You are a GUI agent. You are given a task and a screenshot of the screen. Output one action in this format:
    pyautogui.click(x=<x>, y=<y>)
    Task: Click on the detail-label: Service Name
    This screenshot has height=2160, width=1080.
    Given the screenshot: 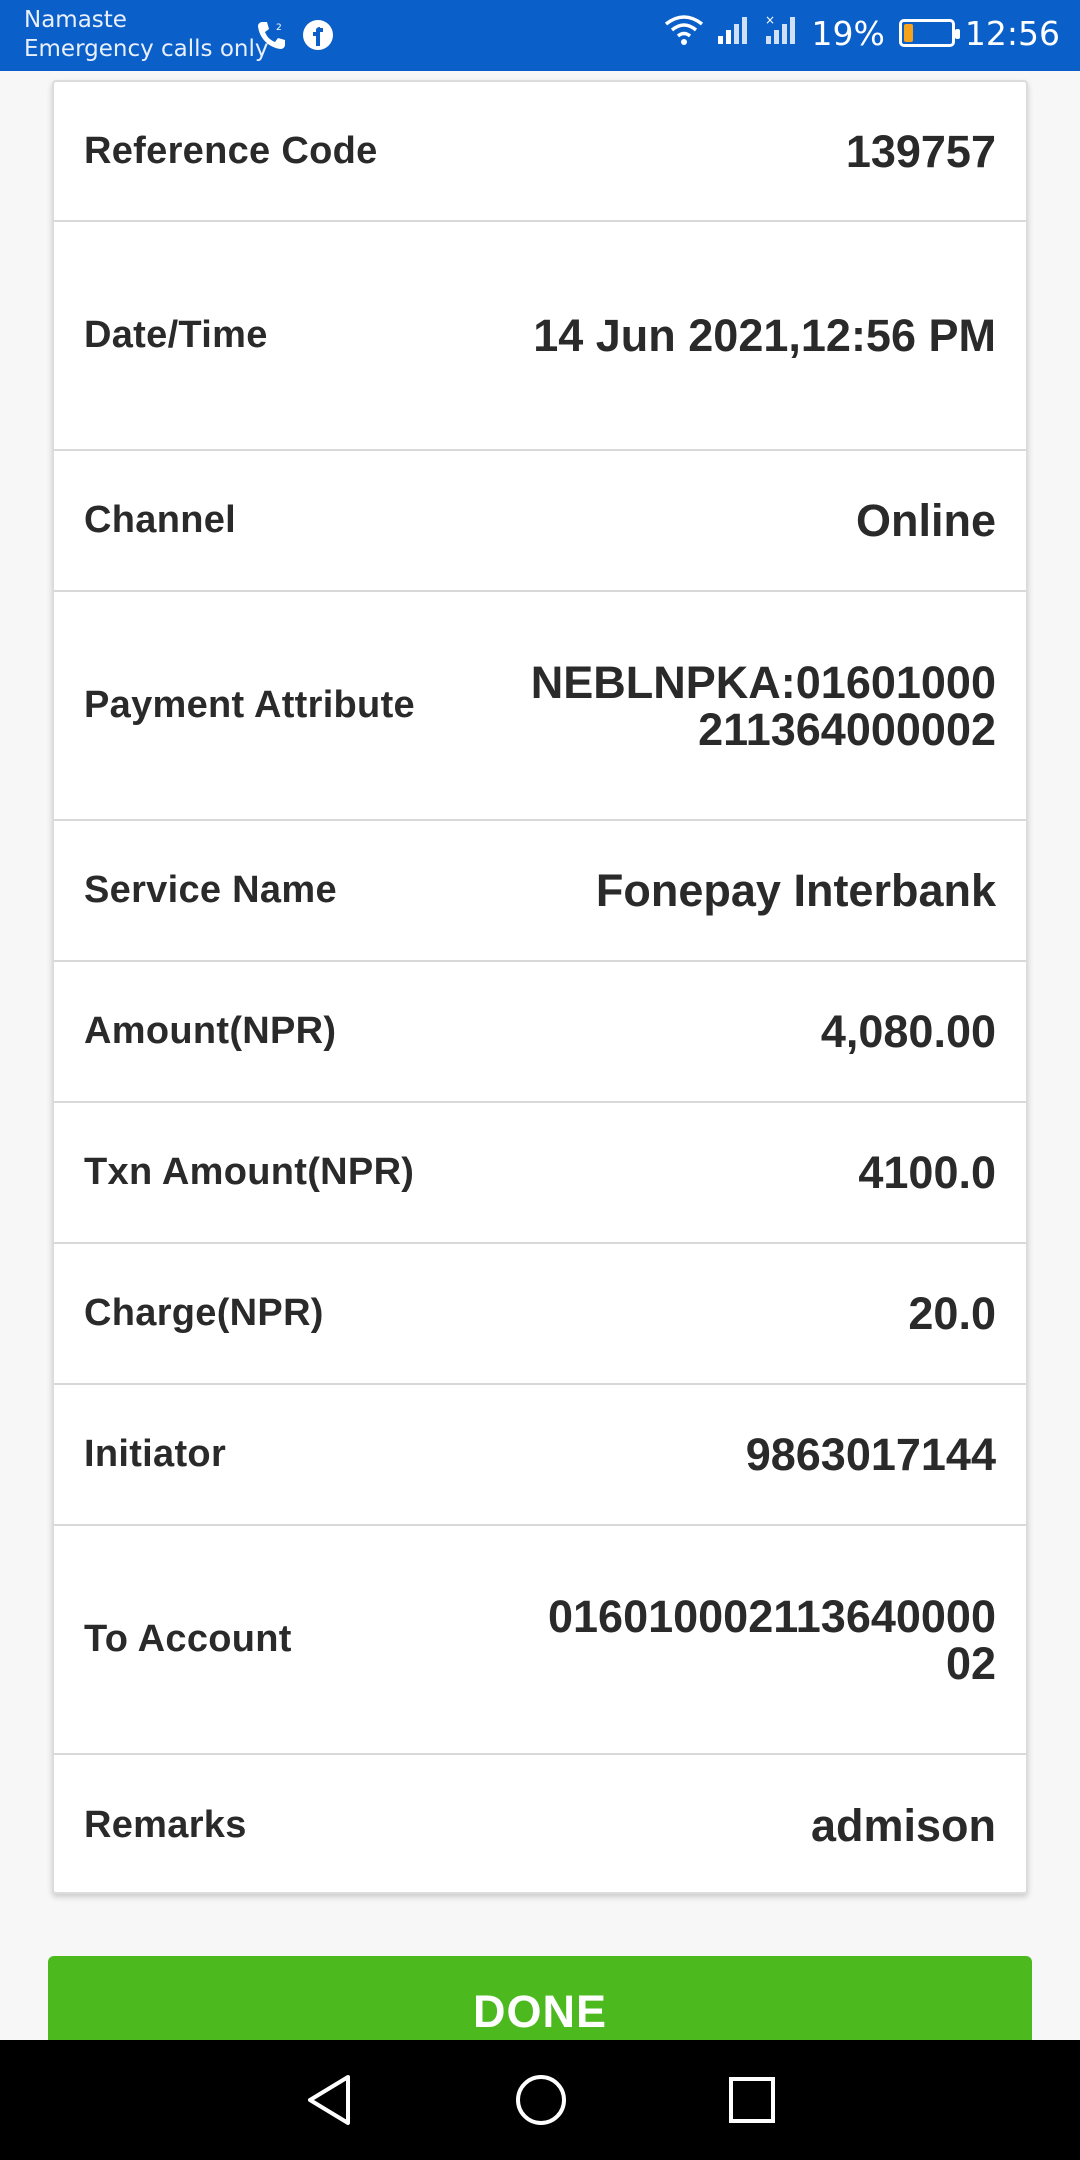 What is the action you would take?
    pyautogui.click(x=210, y=890)
    